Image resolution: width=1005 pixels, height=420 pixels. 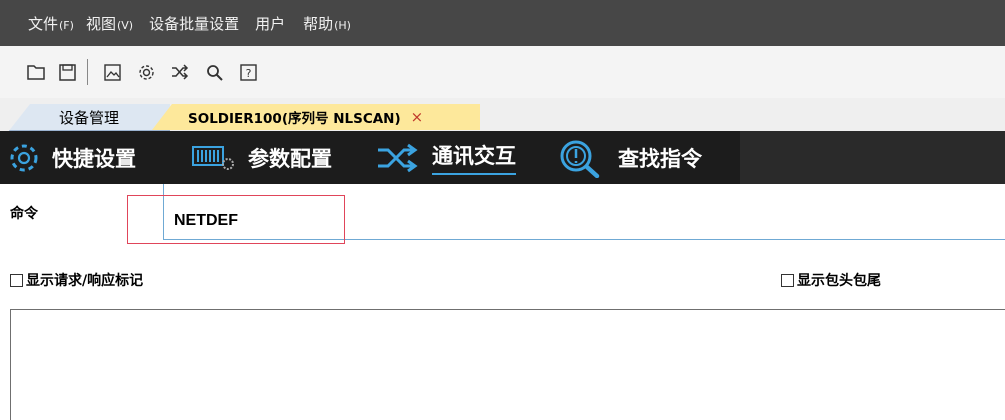 What do you see at coordinates (374, 221) in the screenshot?
I see `command-input` at bounding box center [374, 221].